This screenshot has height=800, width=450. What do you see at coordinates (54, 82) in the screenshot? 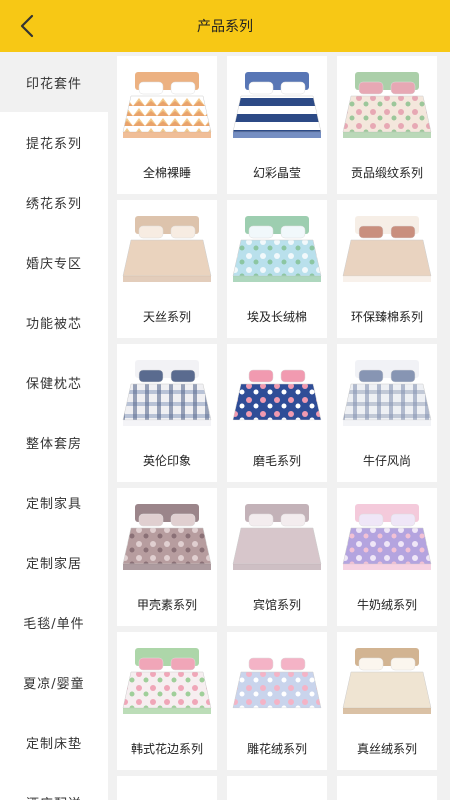
I see `sidebar-item: 印花套件` at bounding box center [54, 82].